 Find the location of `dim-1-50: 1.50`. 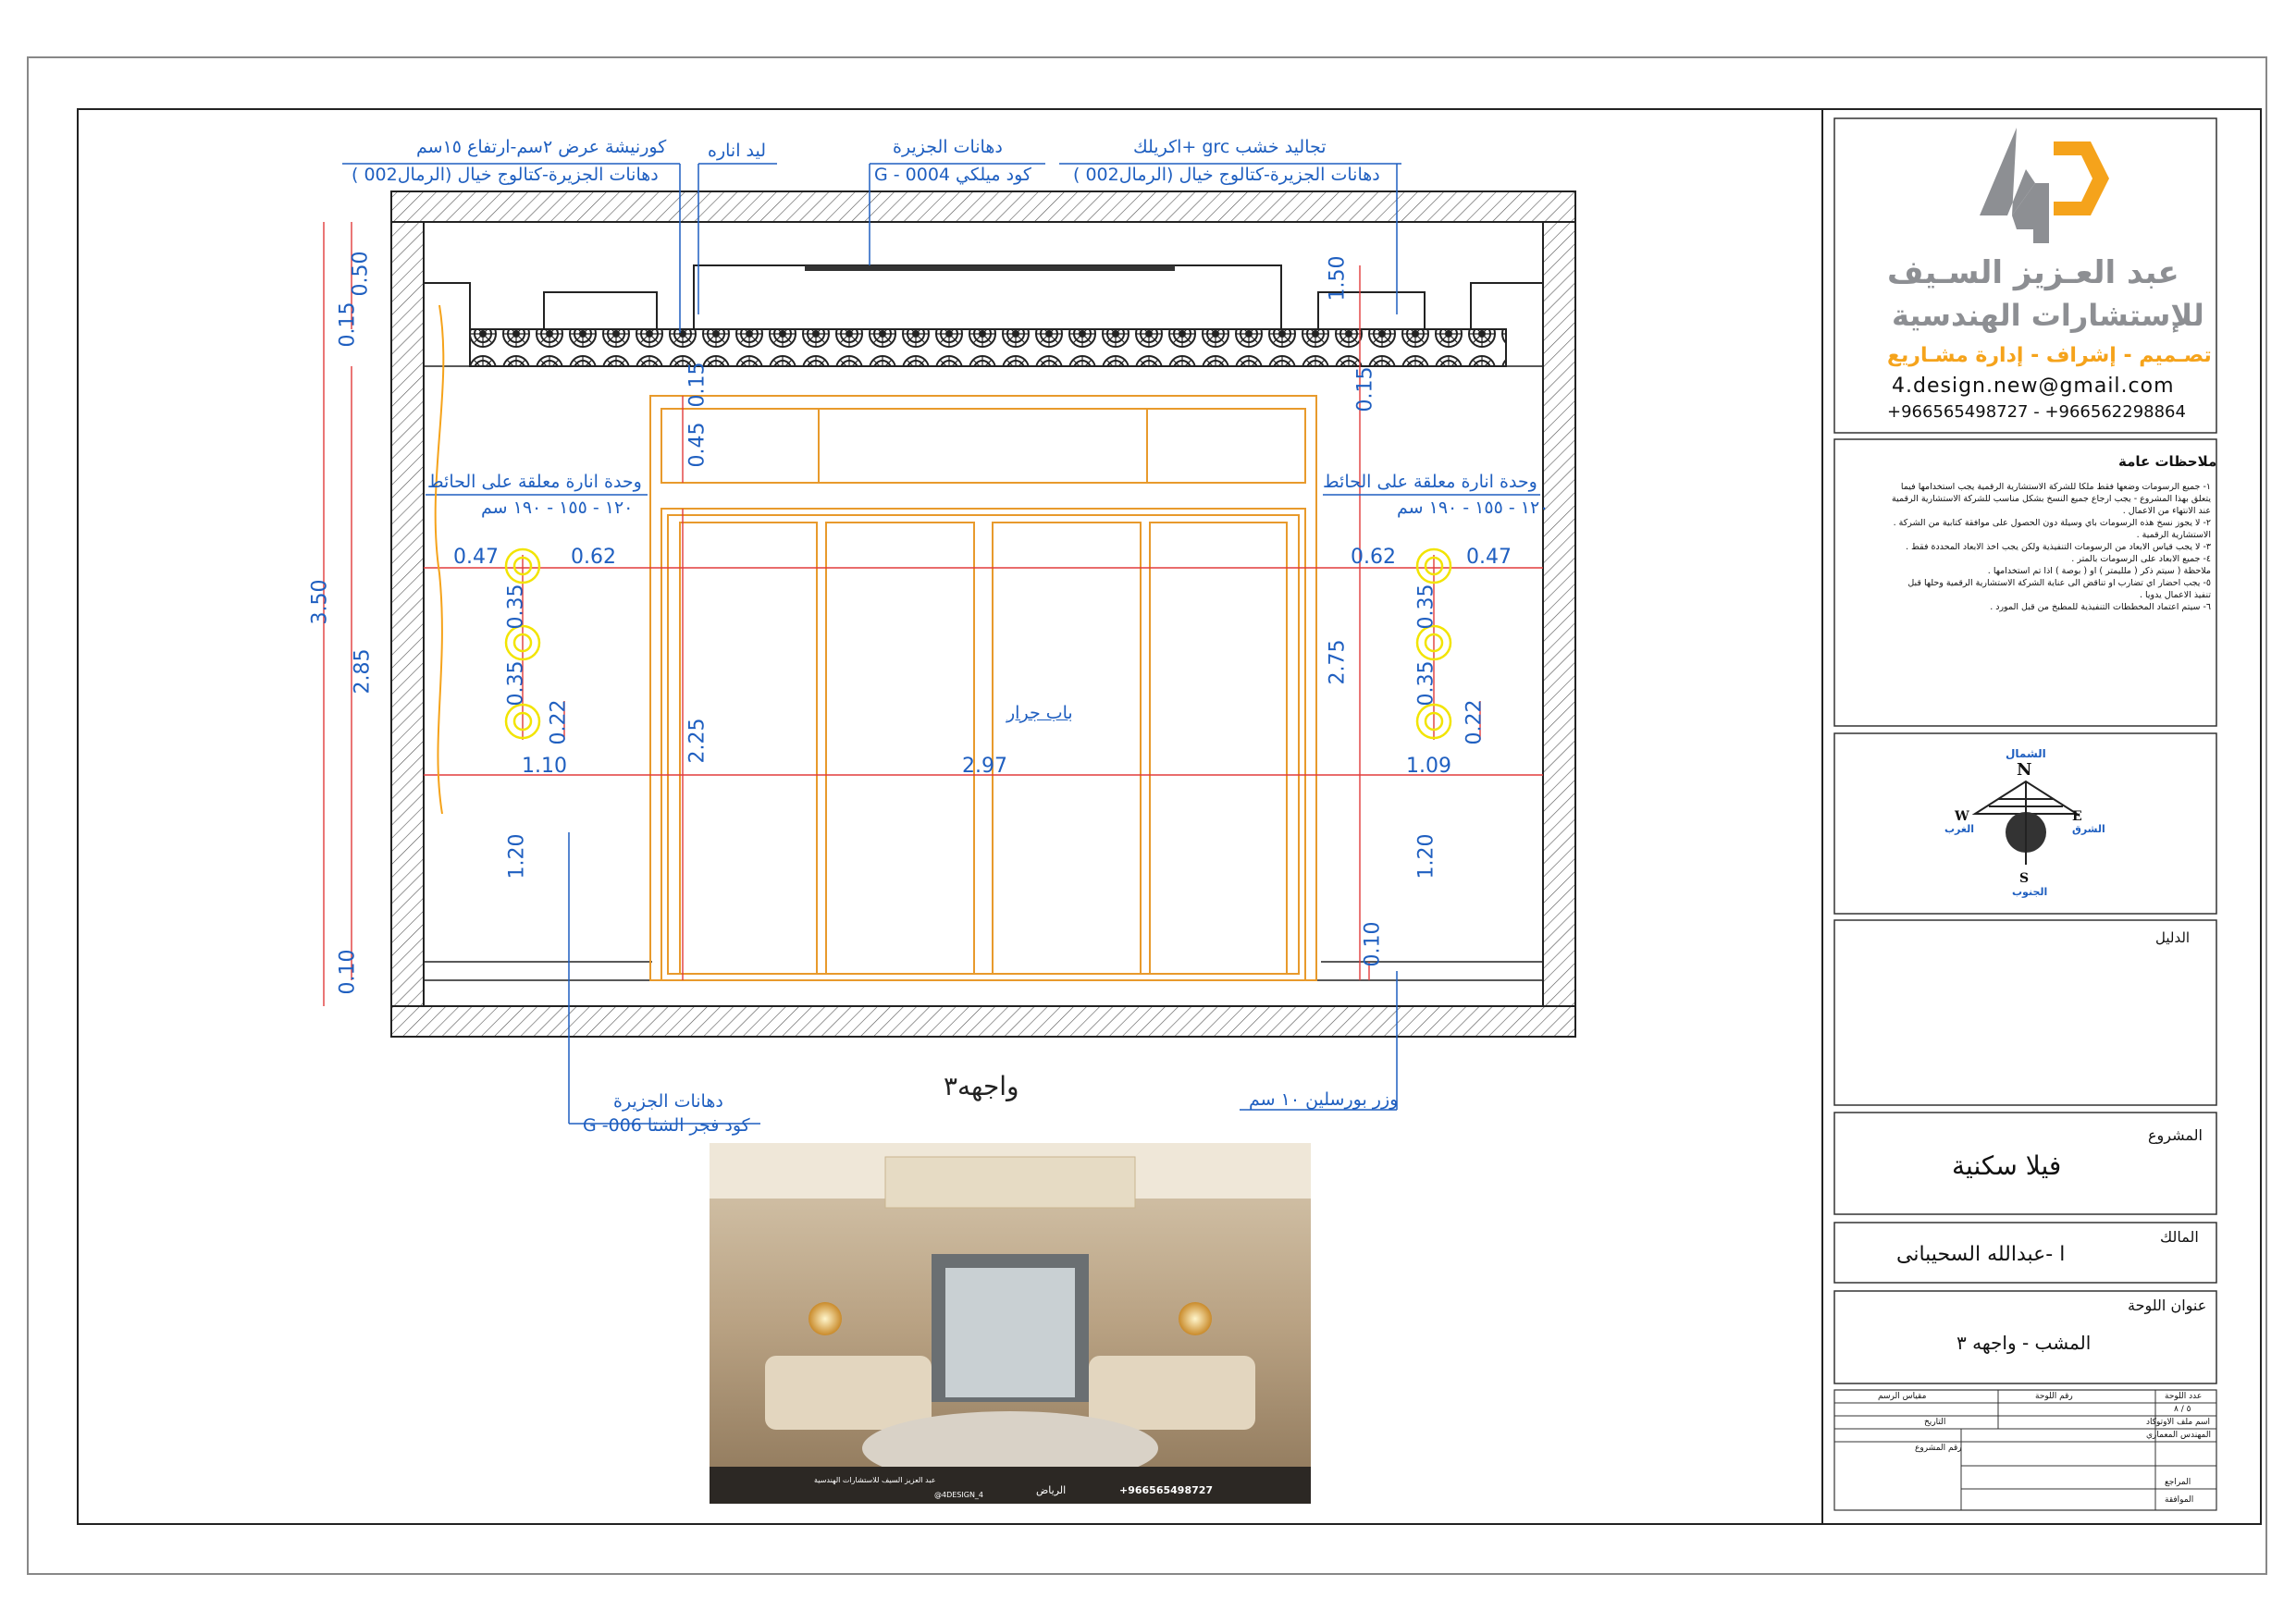

dim-1-50: 1.50 is located at coordinates (1338, 278).